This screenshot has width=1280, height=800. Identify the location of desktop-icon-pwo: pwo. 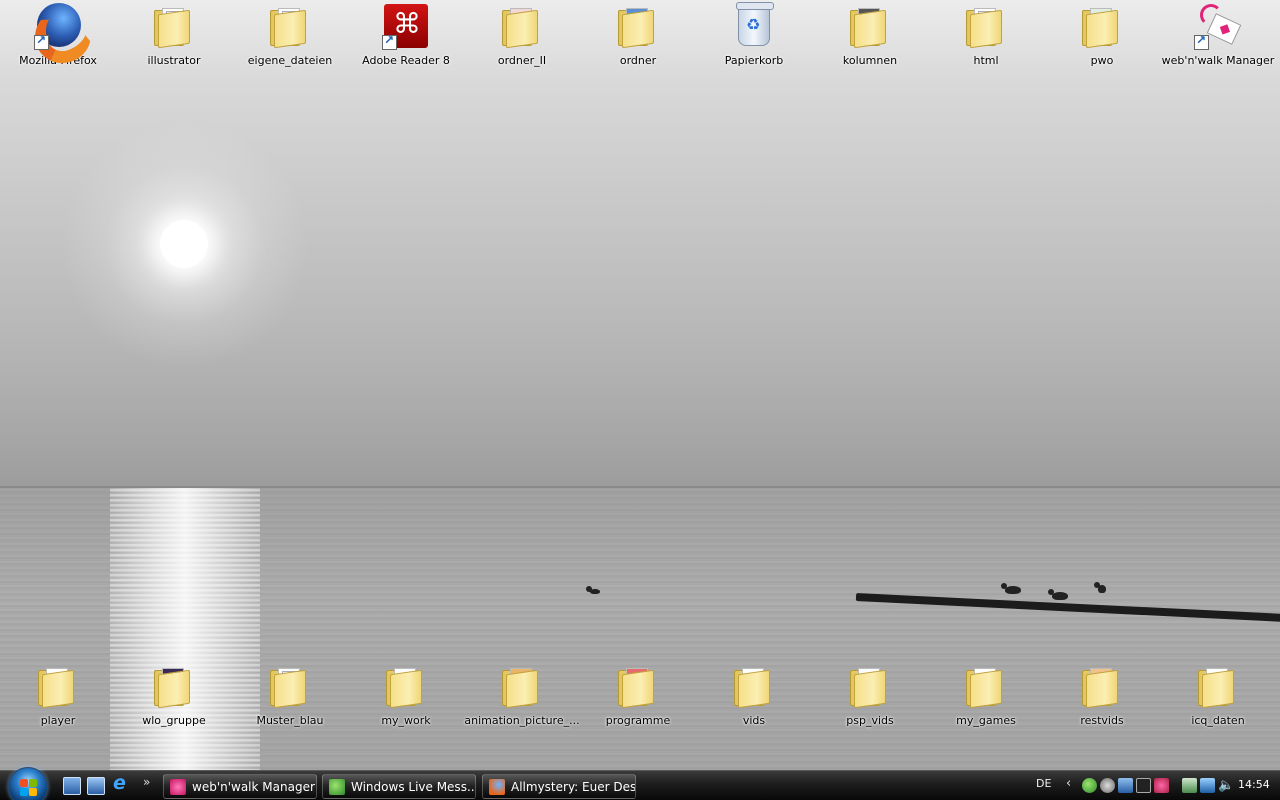
(1102, 34).